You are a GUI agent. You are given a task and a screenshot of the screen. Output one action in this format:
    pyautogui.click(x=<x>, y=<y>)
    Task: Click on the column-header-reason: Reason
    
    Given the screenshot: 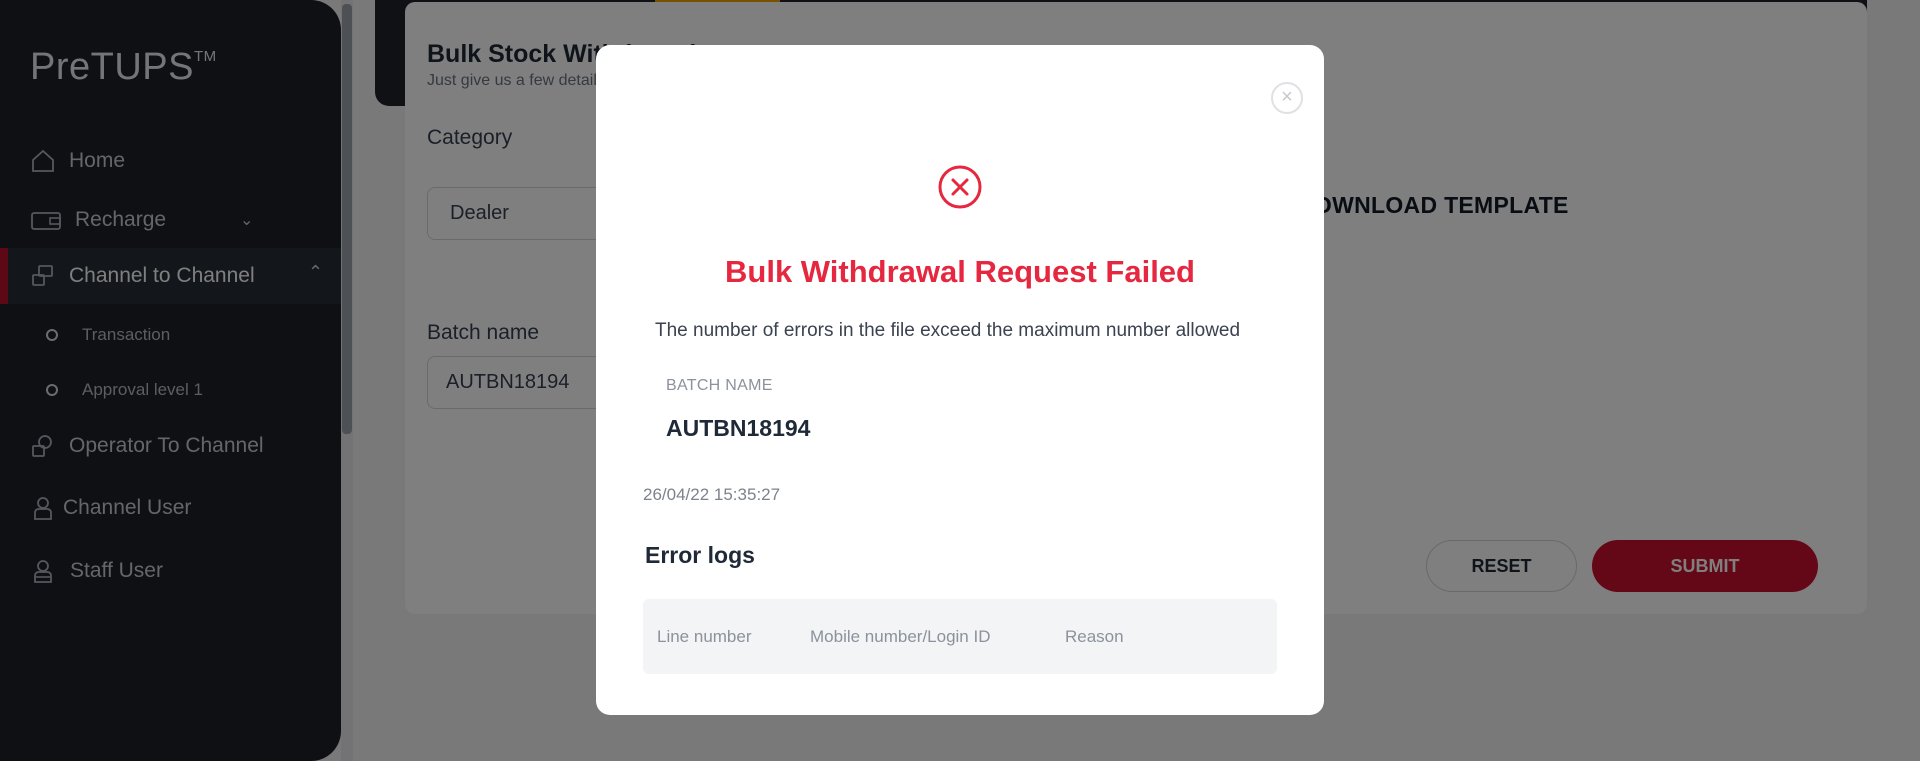 What is the action you would take?
    pyautogui.click(x=1094, y=636)
    